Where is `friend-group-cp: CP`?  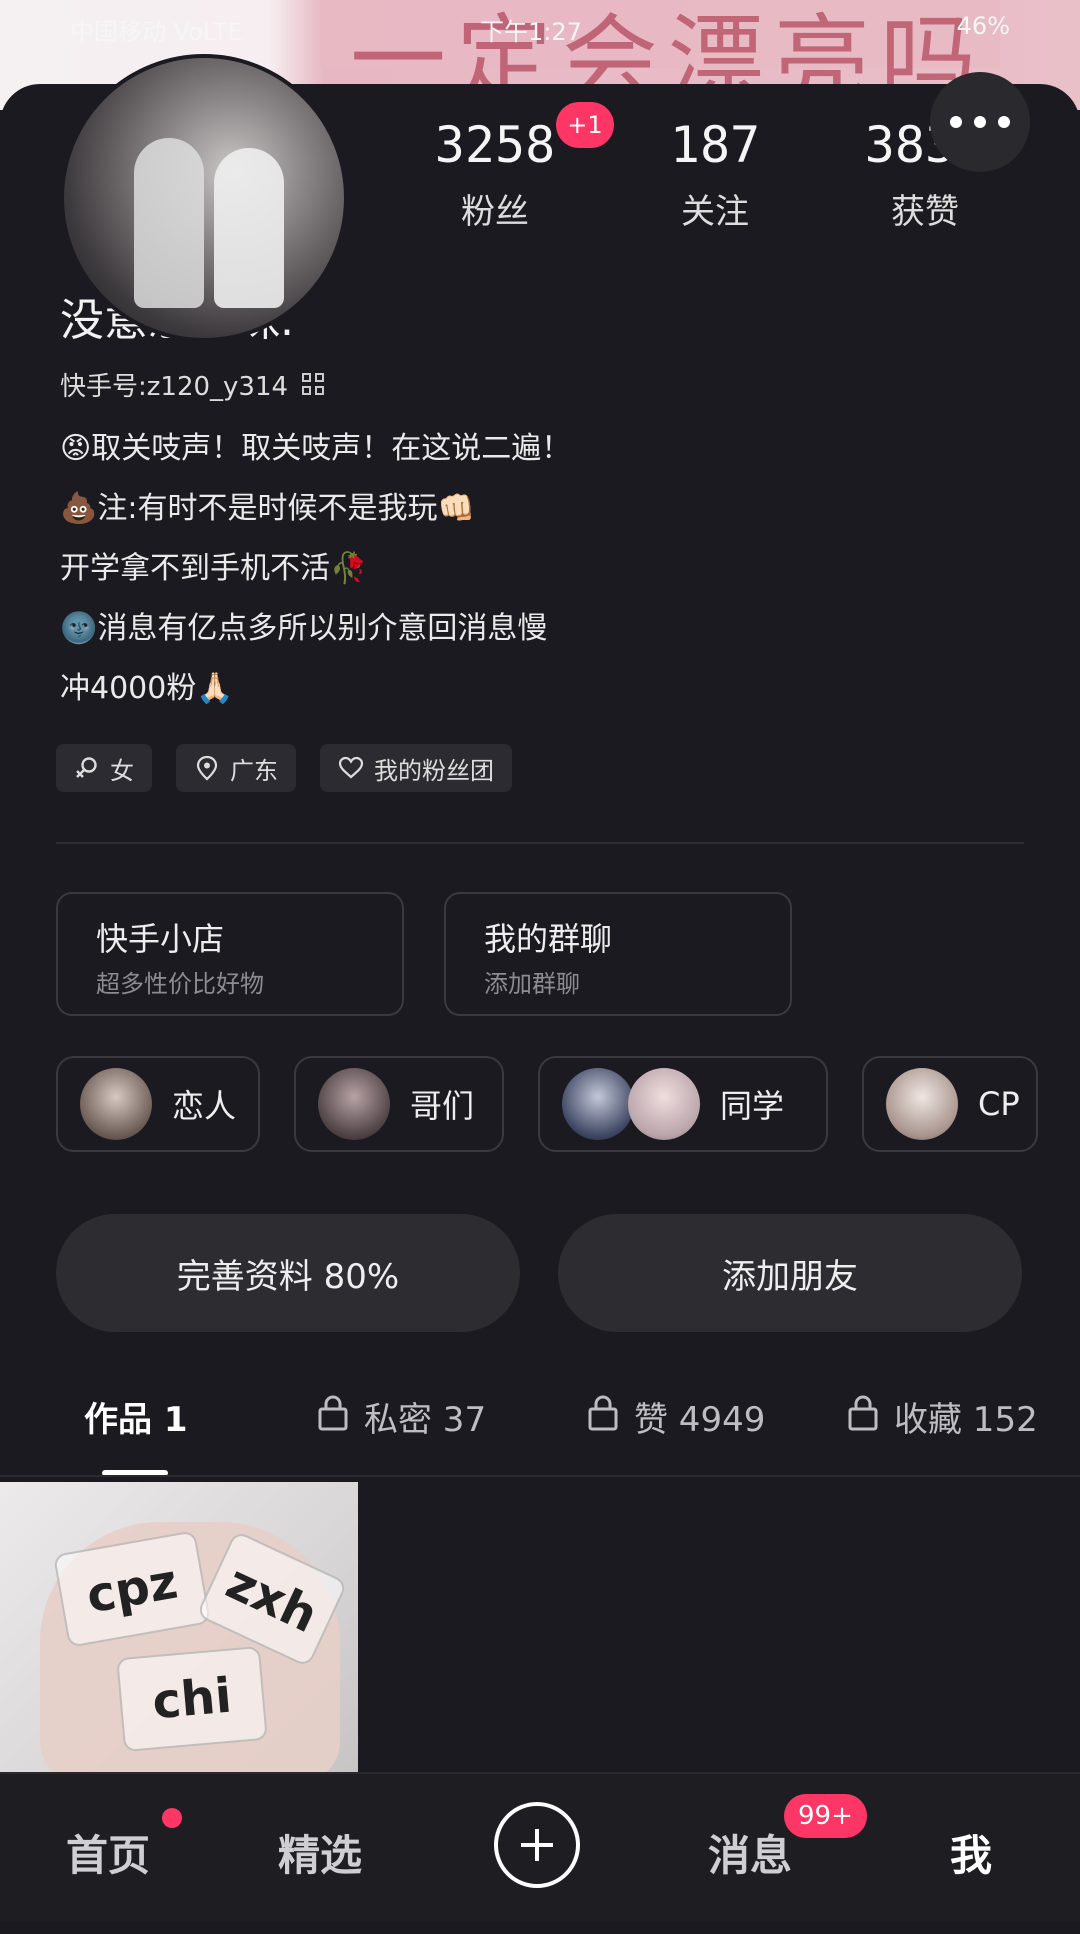
friend-group-cp: CP is located at coordinates (950, 1104).